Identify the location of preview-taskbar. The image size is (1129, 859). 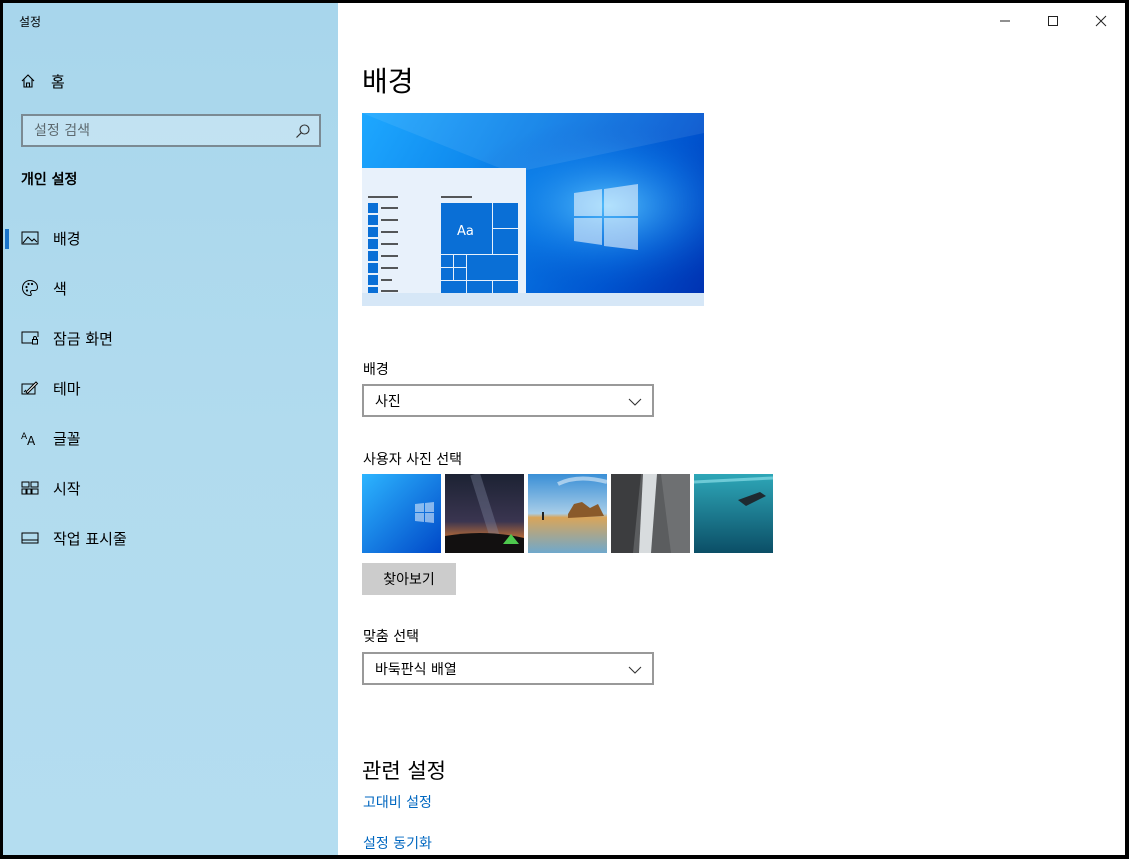
(533, 299).